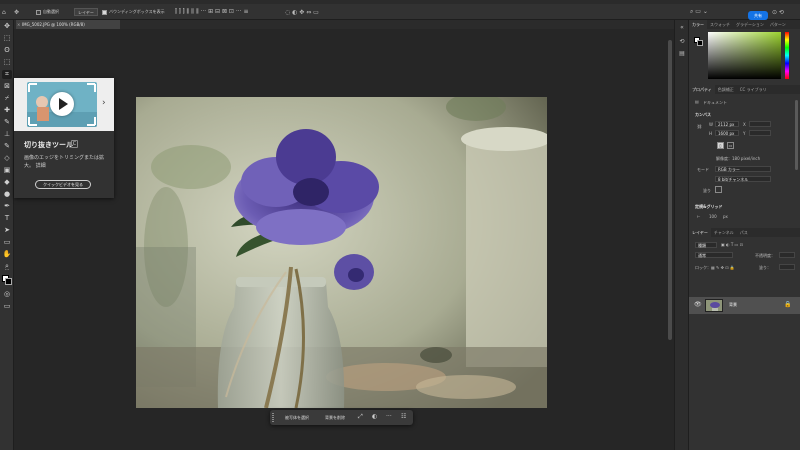 Image resolution: width=800 pixels, height=450 pixels. Describe the element at coordinates (7, 270) in the screenshot. I see `more-tools-icon: ···` at that location.